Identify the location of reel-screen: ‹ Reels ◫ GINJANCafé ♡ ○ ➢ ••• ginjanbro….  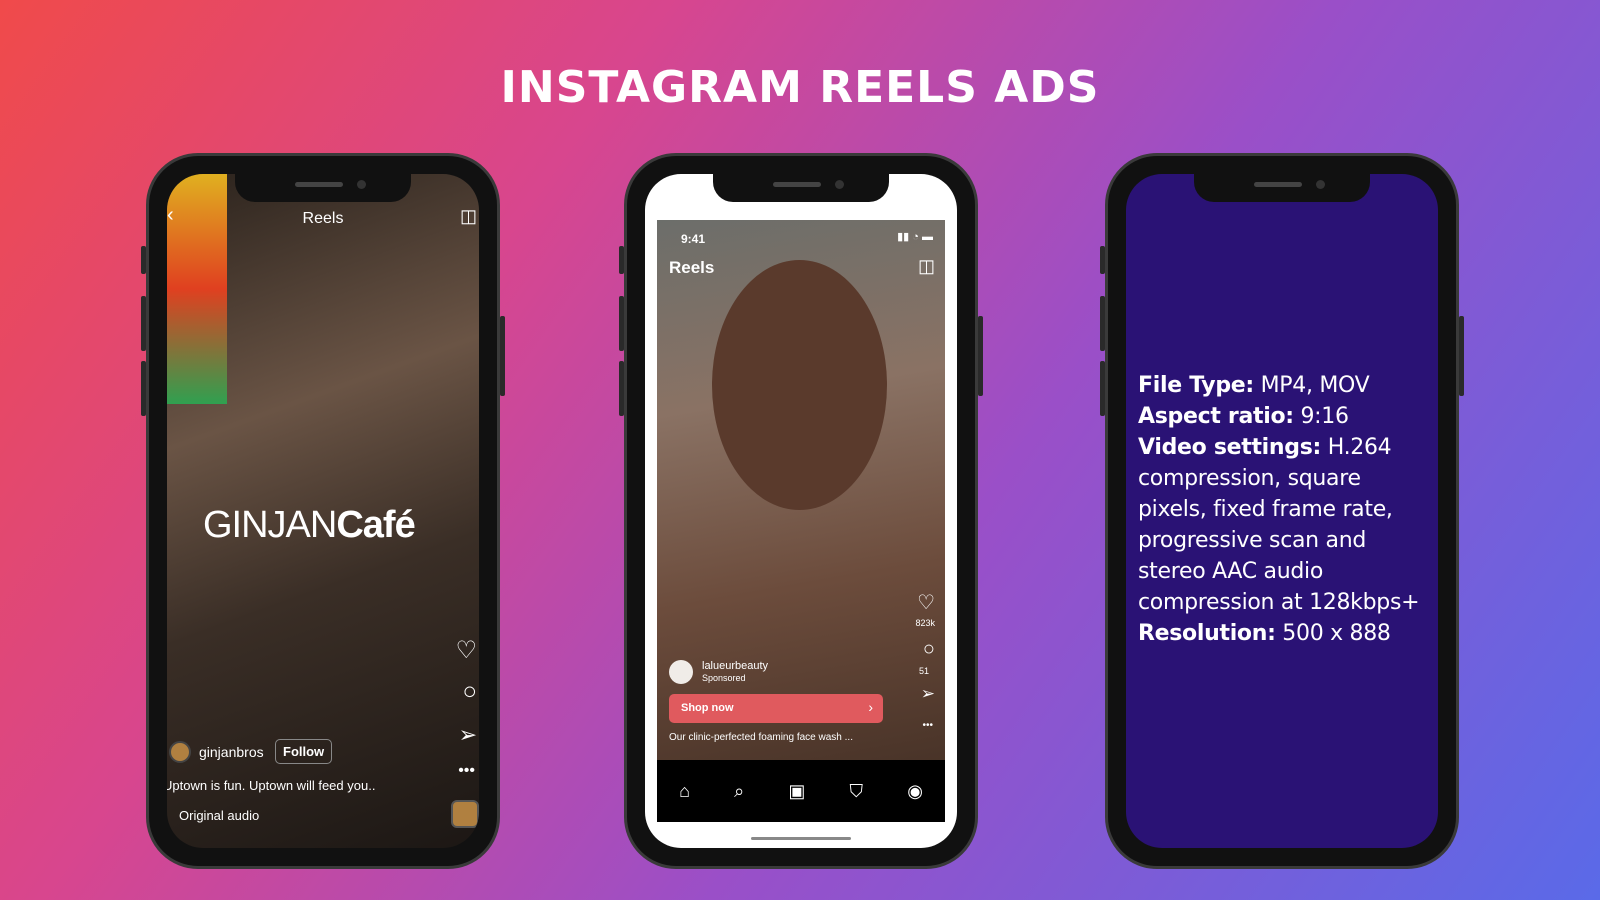
(323, 511).